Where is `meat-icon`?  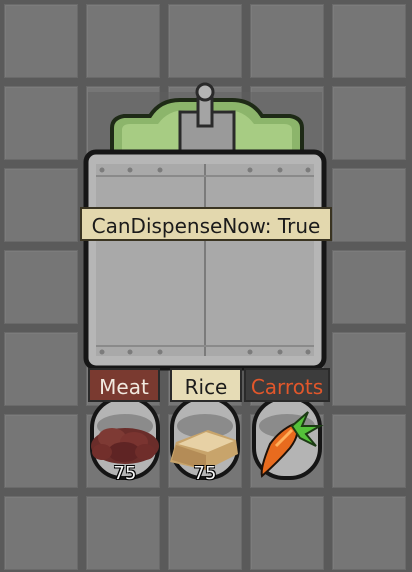 meat-icon is located at coordinates (125, 446).